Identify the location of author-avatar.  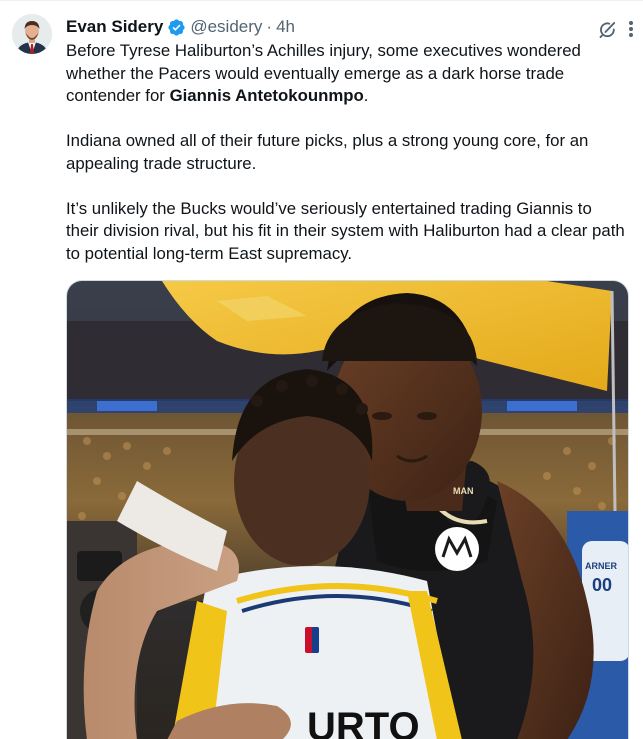
(32, 34).